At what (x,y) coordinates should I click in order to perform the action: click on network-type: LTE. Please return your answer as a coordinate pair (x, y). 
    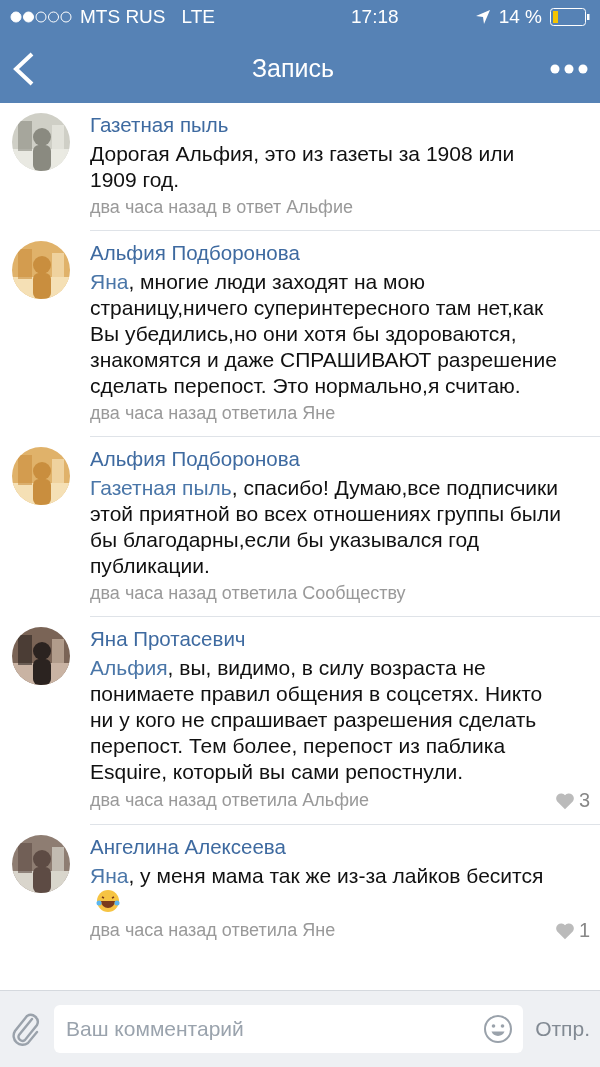
    Looking at the image, I should click on (198, 17).